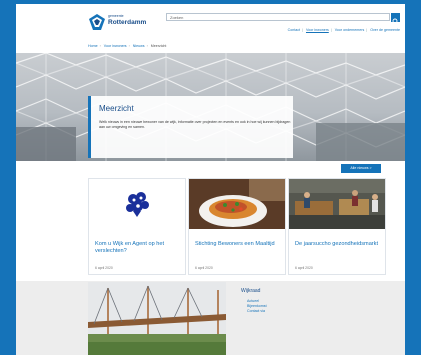 The width and height of the screenshot is (421, 355). Describe the element at coordinates (385, 30) in the screenshot. I see `top-link-municipality: Over de gemeente` at that location.